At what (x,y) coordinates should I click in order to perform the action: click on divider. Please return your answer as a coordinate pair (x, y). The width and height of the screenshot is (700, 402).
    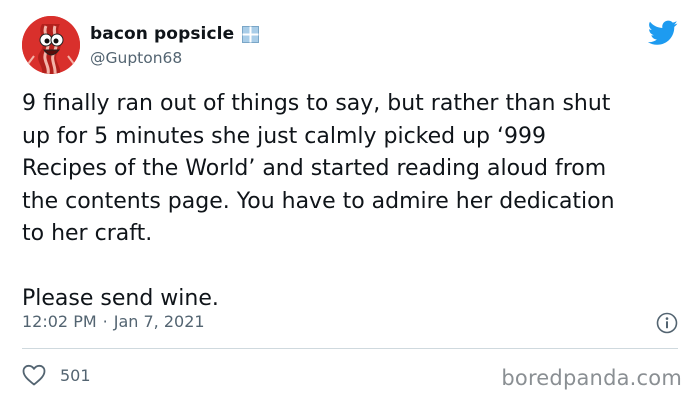
    Looking at the image, I should click on (350, 348).